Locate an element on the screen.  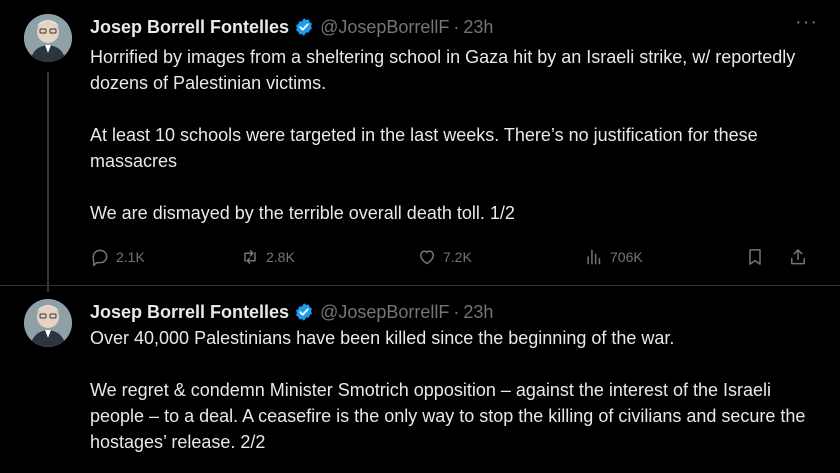
bookmark-button is located at coordinates (755, 257).